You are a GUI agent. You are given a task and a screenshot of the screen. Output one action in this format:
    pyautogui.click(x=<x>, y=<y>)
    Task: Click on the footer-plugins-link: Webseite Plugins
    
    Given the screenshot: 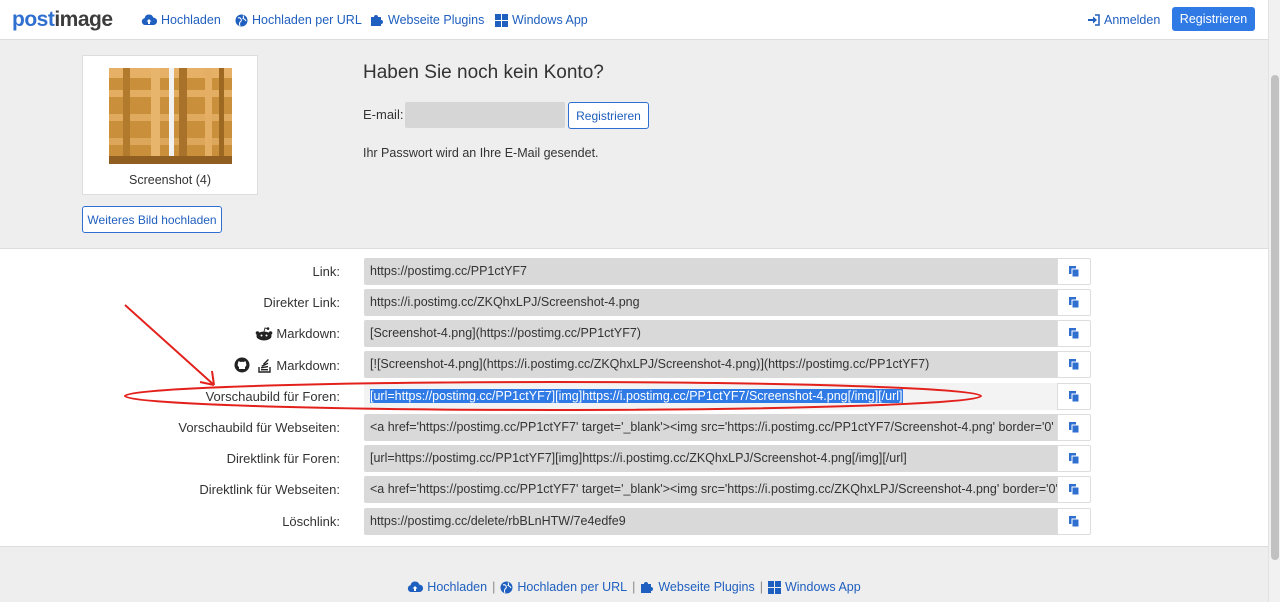 What is the action you would take?
    pyautogui.click(x=697, y=587)
    